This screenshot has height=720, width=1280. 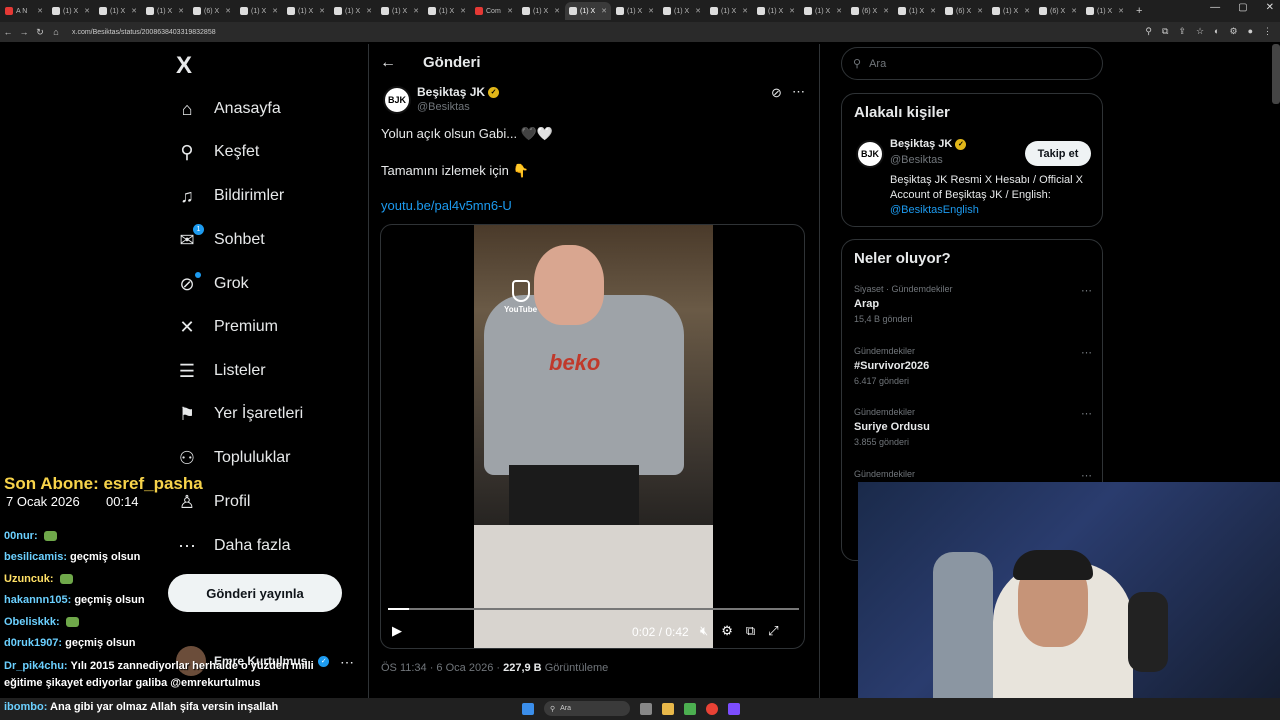 What do you see at coordinates (974, 366) in the screenshot?
I see `trend-item: Gündemdekiler #Survivor2026 6.417 gönderi ⋯` at bounding box center [974, 366].